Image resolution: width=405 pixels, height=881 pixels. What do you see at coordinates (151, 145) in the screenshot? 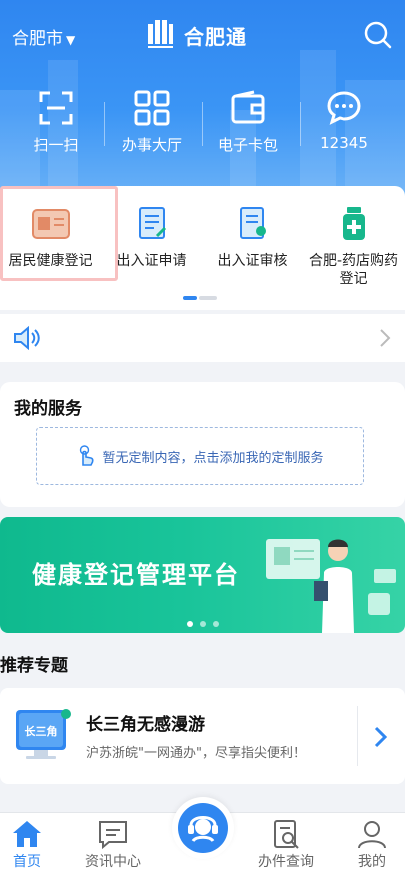
I see `quick-label: 办事大厅` at bounding box center [151, 145].